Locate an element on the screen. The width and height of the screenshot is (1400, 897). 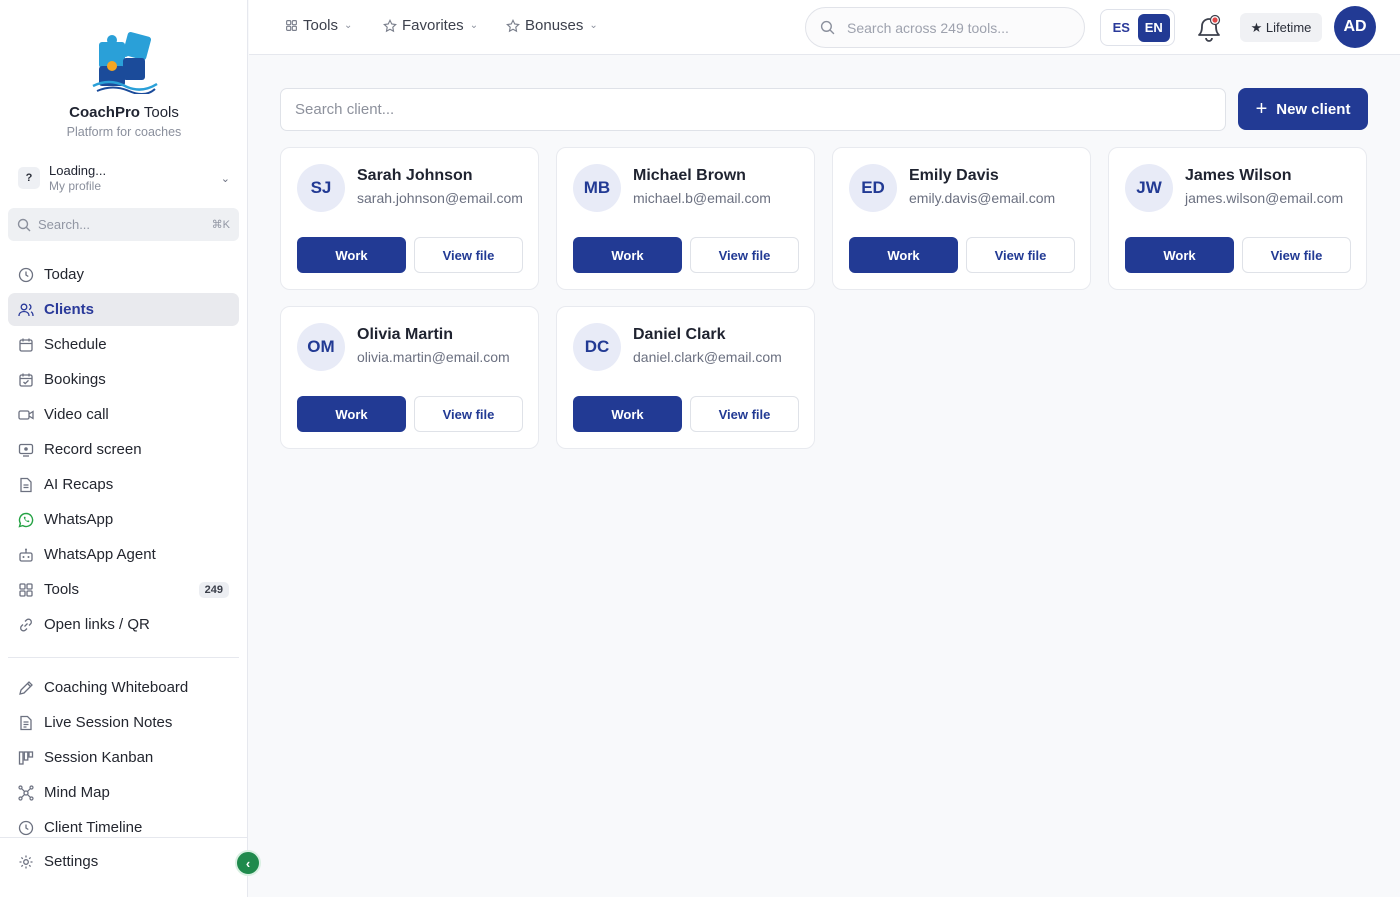
pen-icon is located at coordinates (26, 688).